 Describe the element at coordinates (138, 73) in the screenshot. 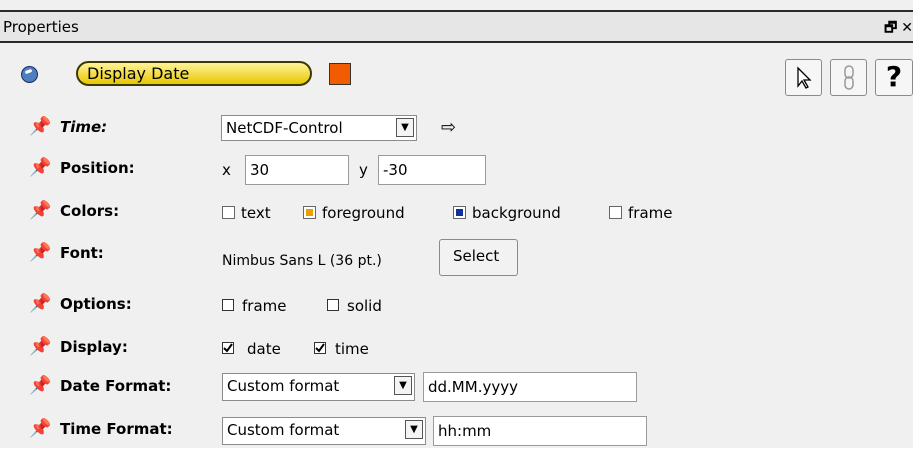

I see `object-name: Display Date` at that location.